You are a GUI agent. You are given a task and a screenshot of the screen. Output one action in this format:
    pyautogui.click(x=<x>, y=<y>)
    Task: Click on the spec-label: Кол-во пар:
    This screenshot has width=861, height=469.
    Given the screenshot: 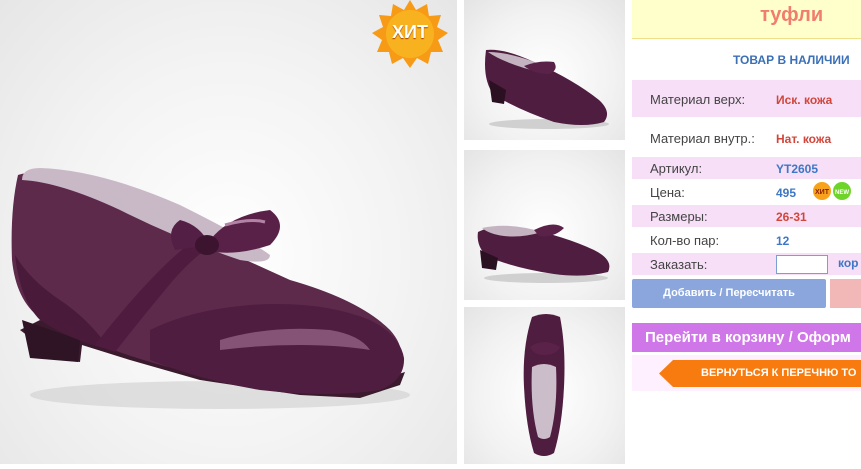 What is the action you would take?
    pyautogui.click(x=685, y=240)
    